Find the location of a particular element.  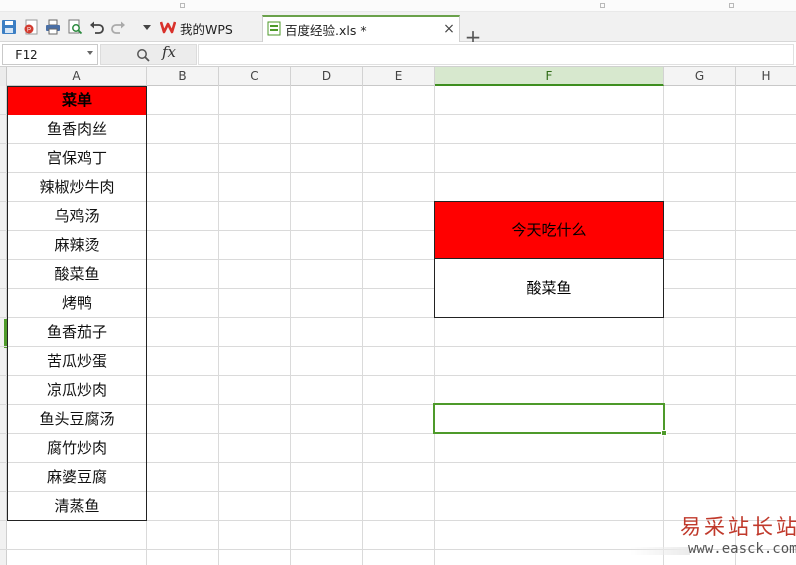

column-header-e: E is located at coordinates (399, 76).